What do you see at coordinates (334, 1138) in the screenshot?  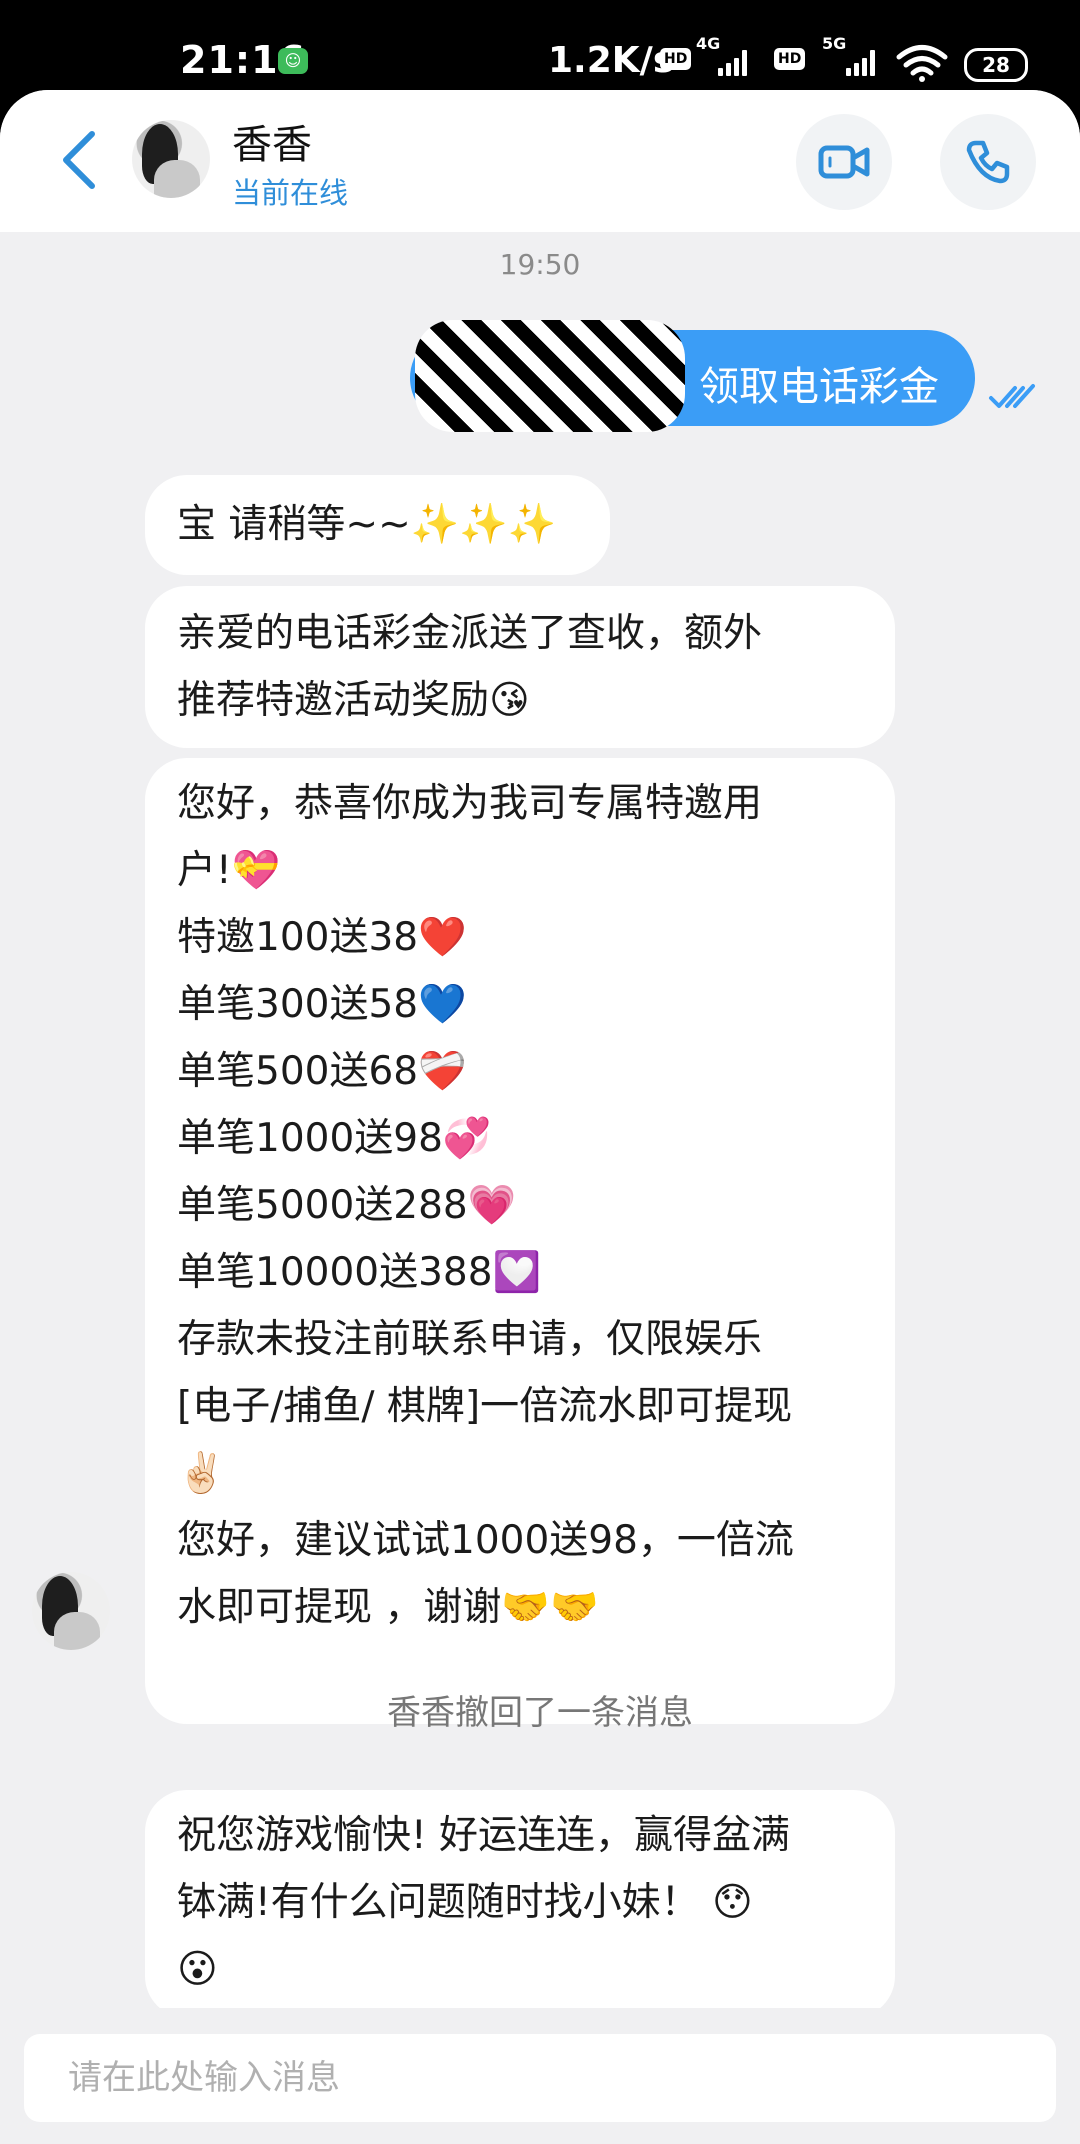 I see `message-line: 单笔1000送98💞` at bounding box center [334, 1138].